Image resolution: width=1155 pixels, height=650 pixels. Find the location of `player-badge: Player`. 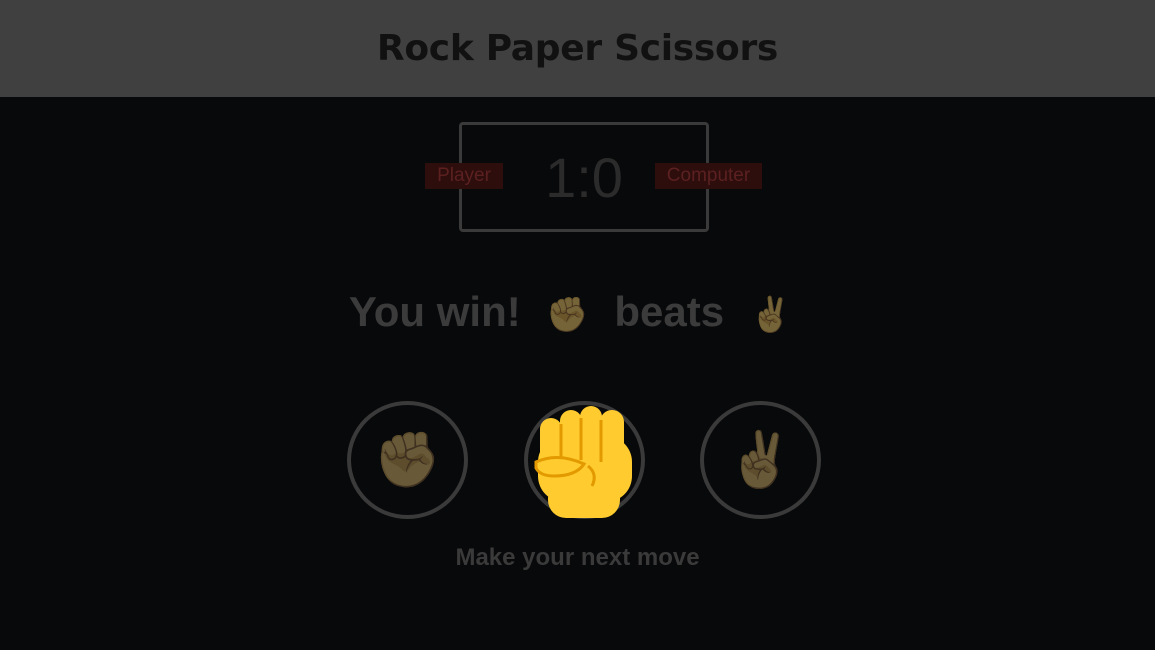

player-badge: Player is located at coordinates (464, 176).